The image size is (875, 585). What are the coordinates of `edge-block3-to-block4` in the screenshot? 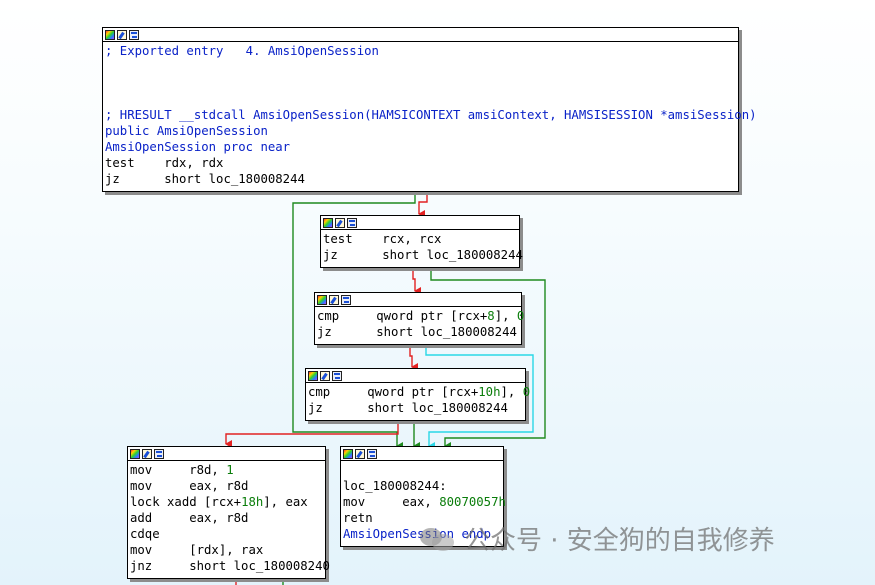 It's located at (413, 357).